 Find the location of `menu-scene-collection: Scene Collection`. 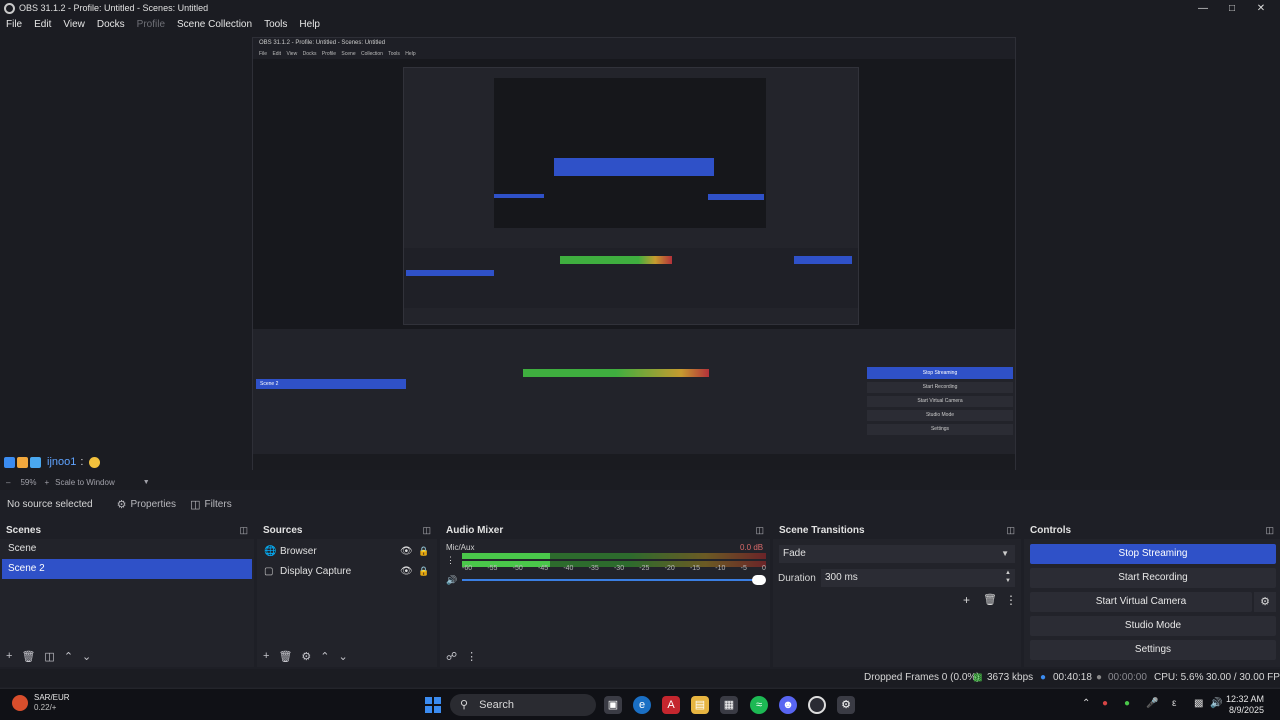

menu-scene-collection: Scene Collection is located at coordinates (214, 24).